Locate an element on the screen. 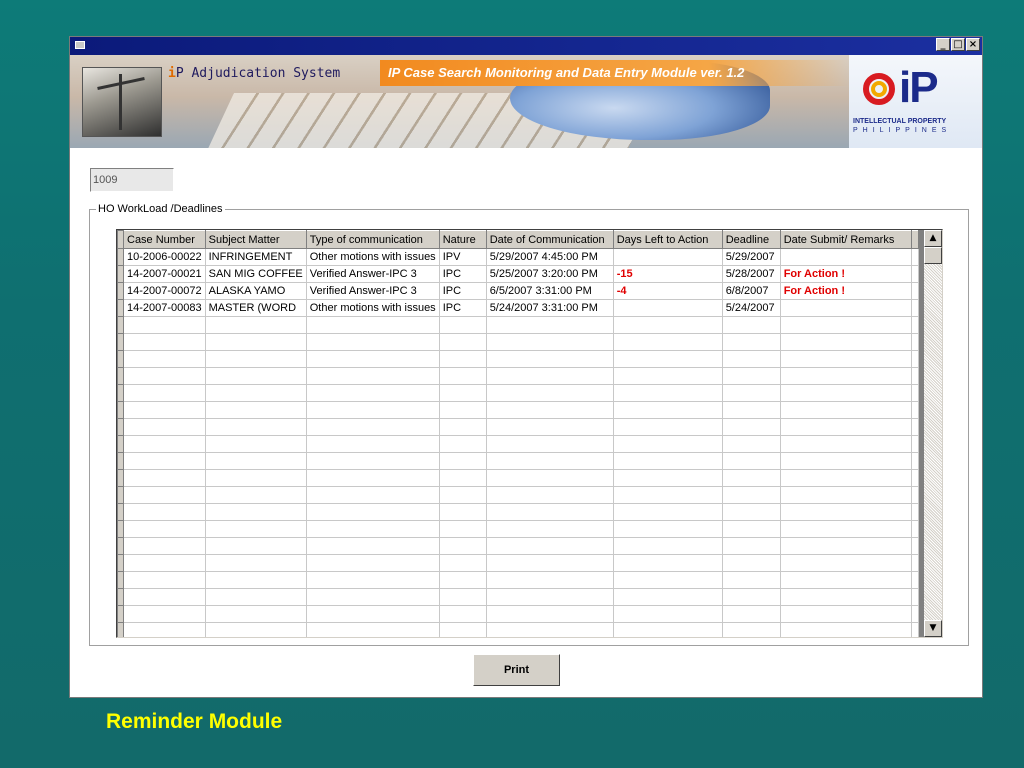 The width and height of the screenshot is (1024, 768). col-header-days-left: Days Left to Action is located at coordinates (667, 239).